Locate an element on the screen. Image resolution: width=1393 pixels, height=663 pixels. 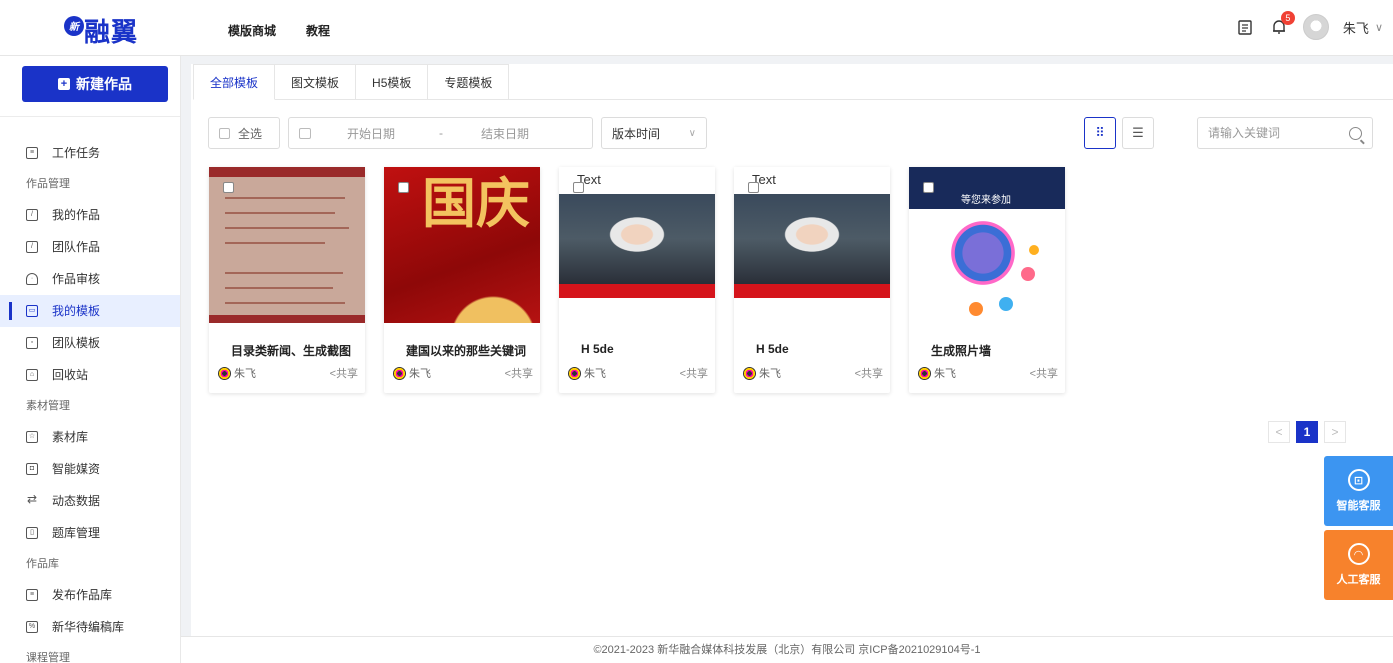
question-bank-icon: ▯ is located at coordinates (32, 533).